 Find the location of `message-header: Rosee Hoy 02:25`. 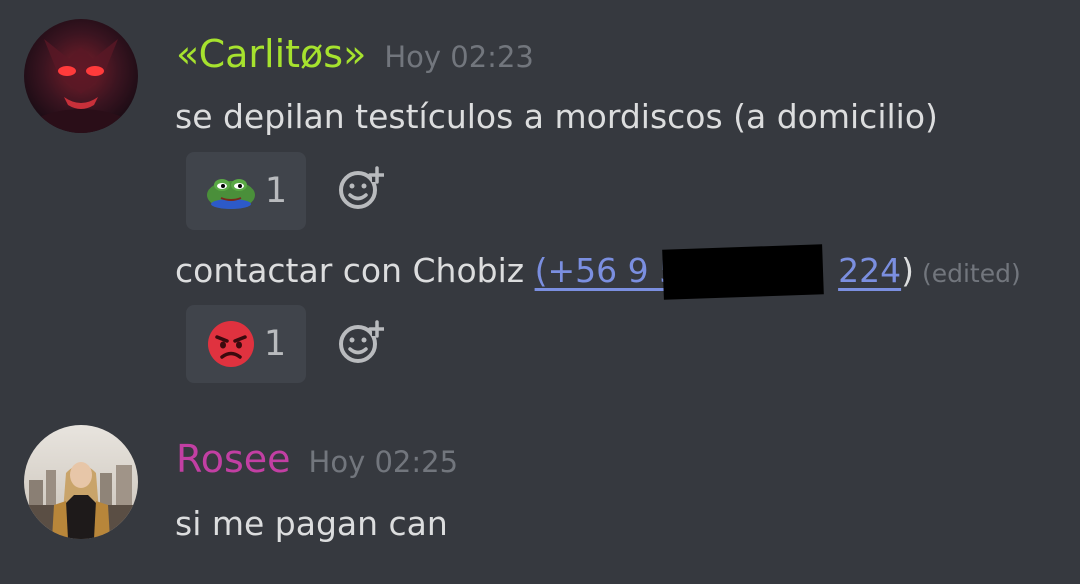

message-header: Rosee Hoy 02:25 is located at coordinates (317, 459).